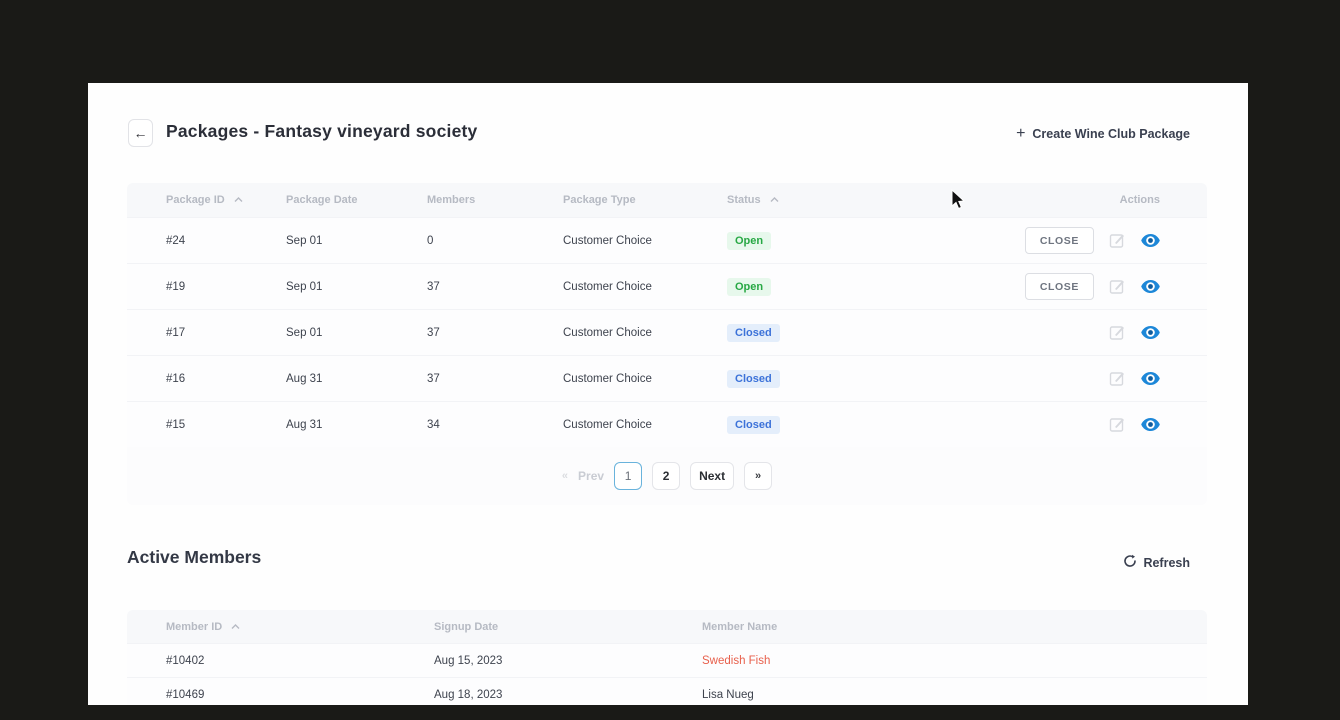 Image resolution: width=1340 pixels, height=720 pixels. What do you see at coordinates (466, 626) in the screenshot?
I see `column-header-signup-date: Signup Date` at bounding box center [466, 626].